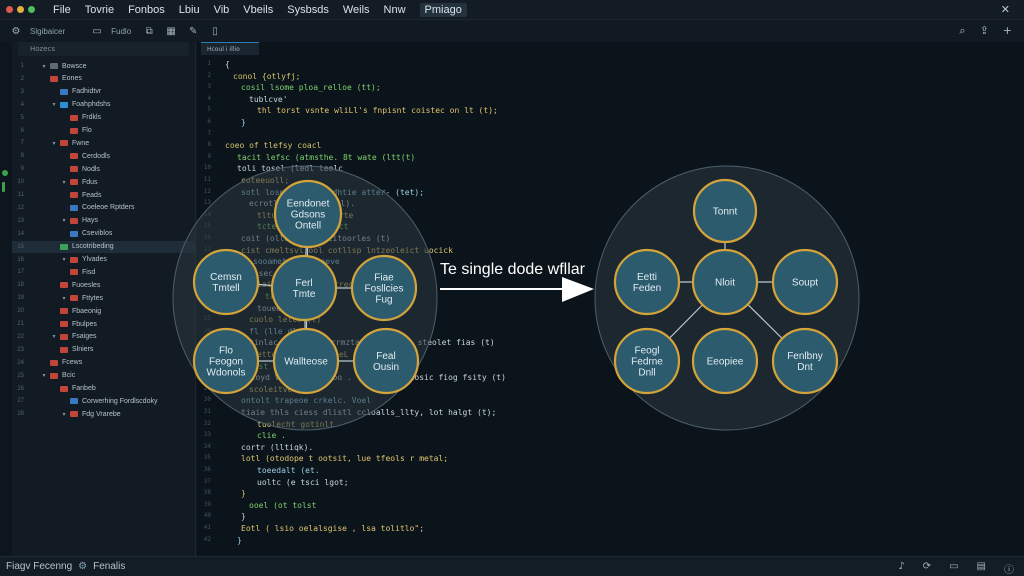 This screenshot has width=1024, height=576. Describe the element at coordinates (5, 173) in the screenshot. I see `git-icon` at that location.